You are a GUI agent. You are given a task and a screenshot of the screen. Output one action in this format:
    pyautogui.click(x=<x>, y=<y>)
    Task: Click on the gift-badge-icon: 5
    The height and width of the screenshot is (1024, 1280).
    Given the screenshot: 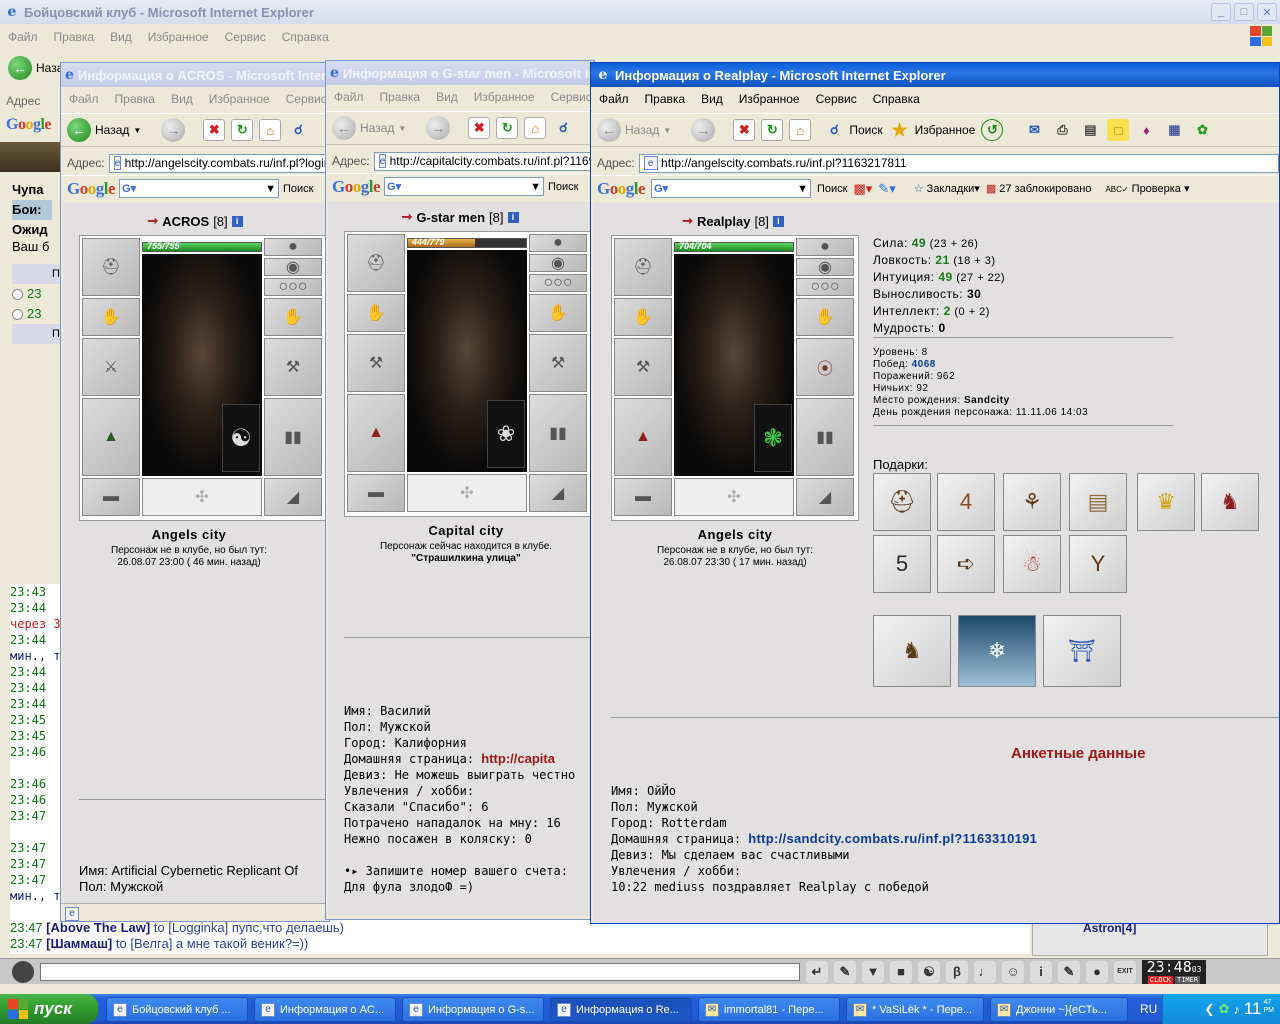 What is the action you would take?
    pyautogui.click(x=902, y=564)
    